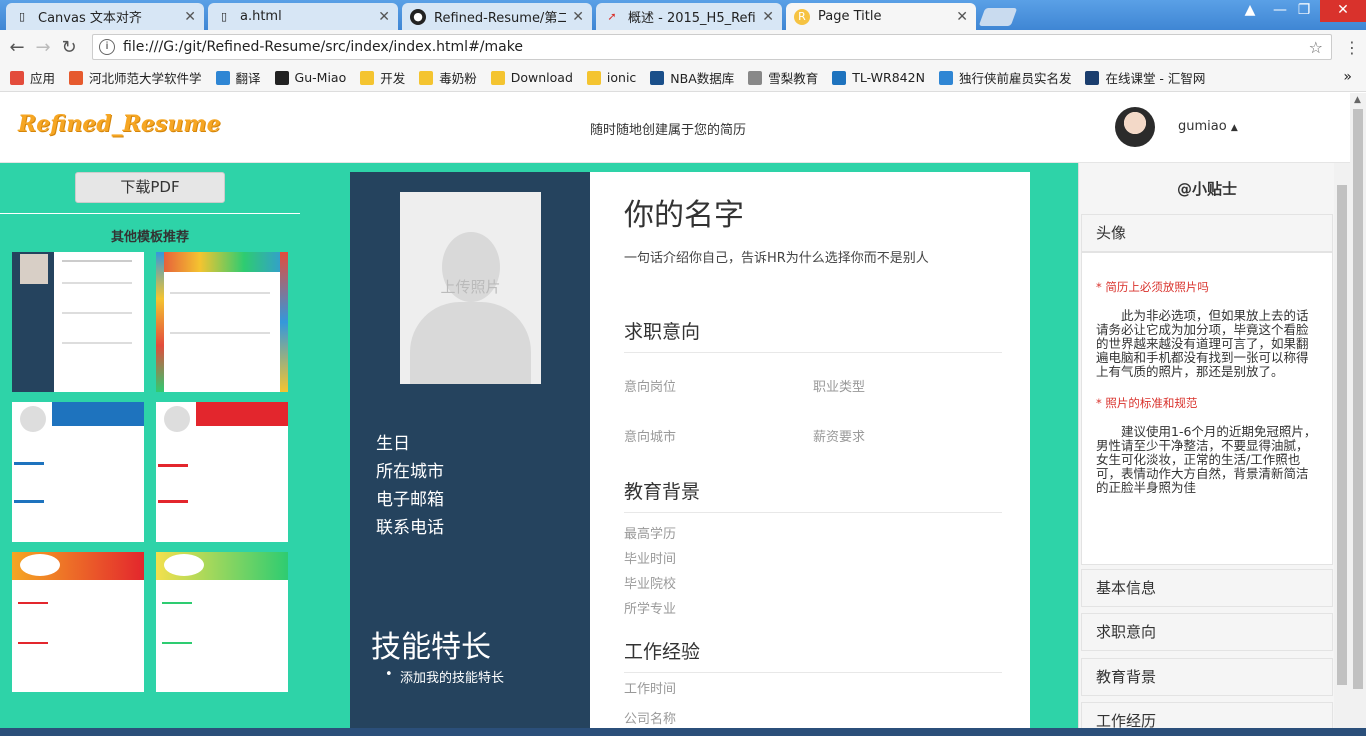 This screenshot has width=1366, height=736. Describe the element at coordinates (1343, 11) in the screenshot. I see `window-close-icon: ✕` at that location.